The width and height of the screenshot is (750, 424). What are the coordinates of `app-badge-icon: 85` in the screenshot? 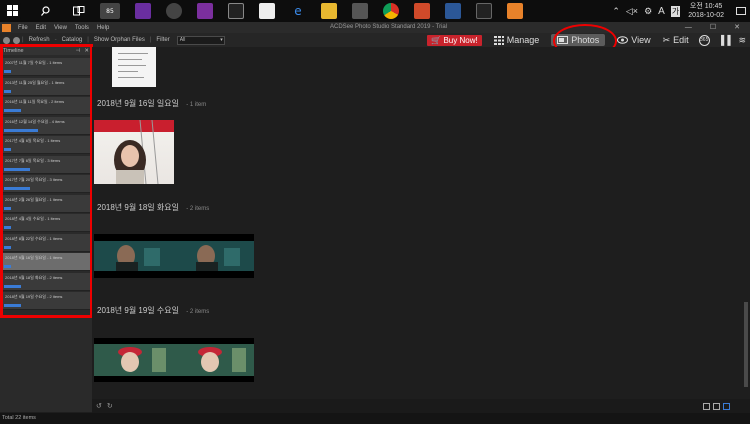 It's located at (110, 11).